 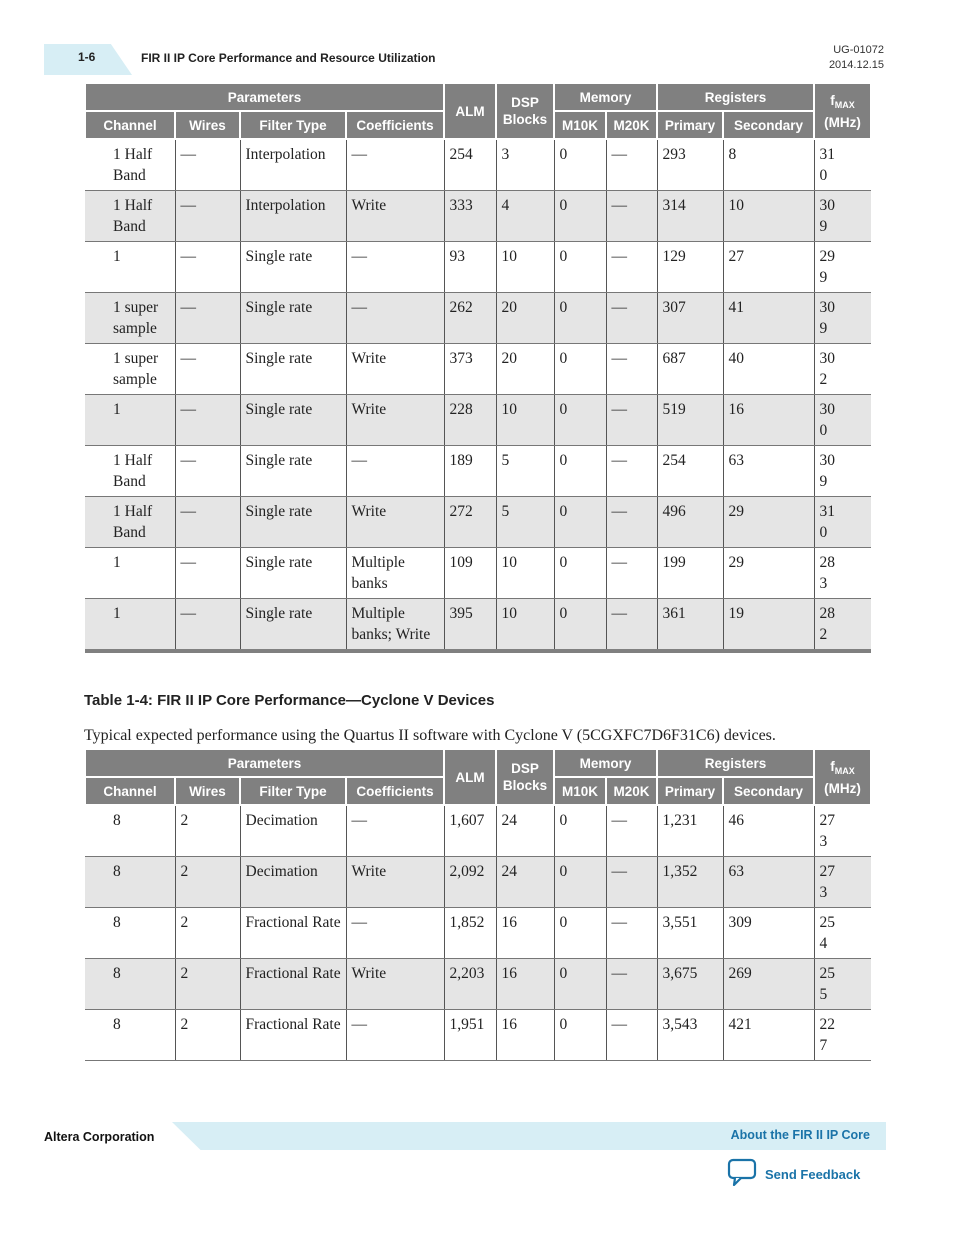 I want to click on cell-primary: 314, so click(x=690, y=216).